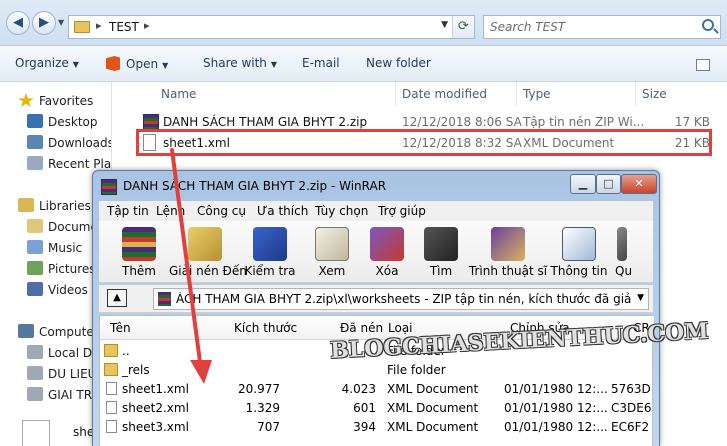  I want to click on archive-packed: 394, so click(364, 427).